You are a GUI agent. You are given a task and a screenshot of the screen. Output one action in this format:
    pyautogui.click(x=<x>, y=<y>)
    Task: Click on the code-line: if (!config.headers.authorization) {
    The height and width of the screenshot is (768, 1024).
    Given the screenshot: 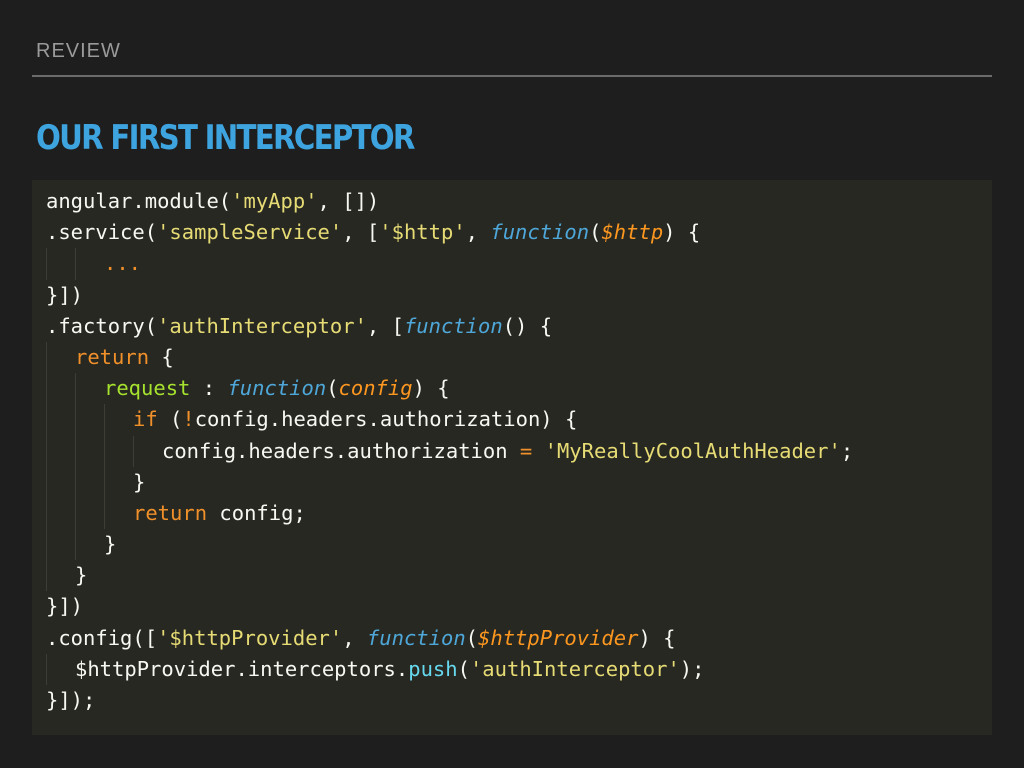 What is the action you would take?
    pyautogui.click(x=519, y=420)
    